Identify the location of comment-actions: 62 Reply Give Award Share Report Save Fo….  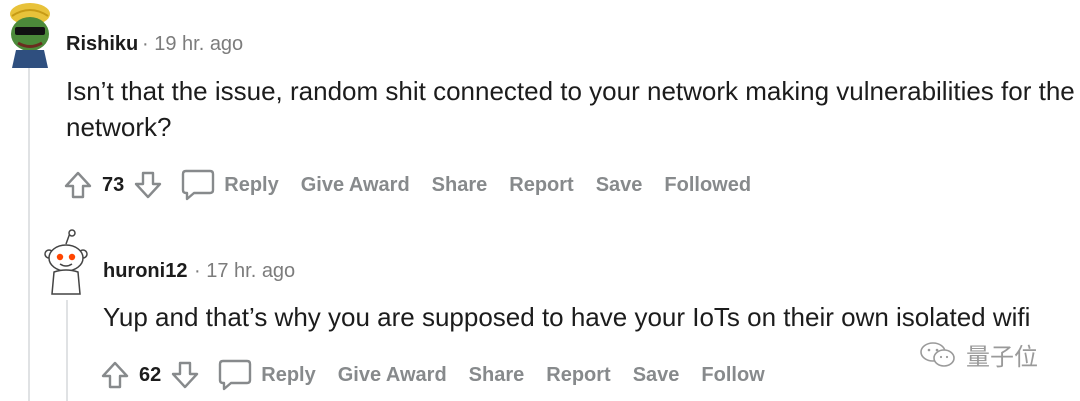
(442, 375).